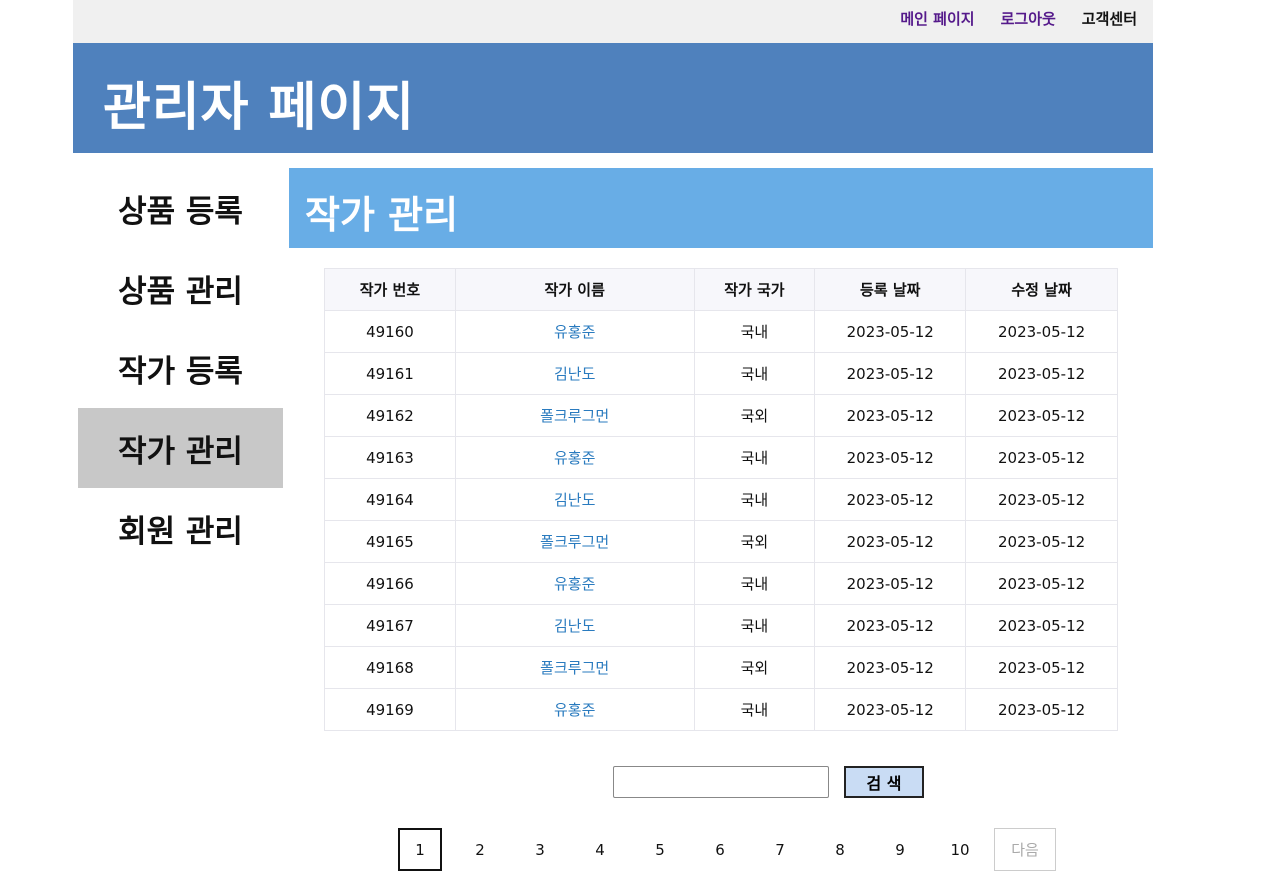 The image size is (1274, 893). What do you see at coordinates (613, 21) in the screenshot?
I see `top-utility-bar: 메인 페이지 로그아웃 고객센터` at bounding box center [613, 21].